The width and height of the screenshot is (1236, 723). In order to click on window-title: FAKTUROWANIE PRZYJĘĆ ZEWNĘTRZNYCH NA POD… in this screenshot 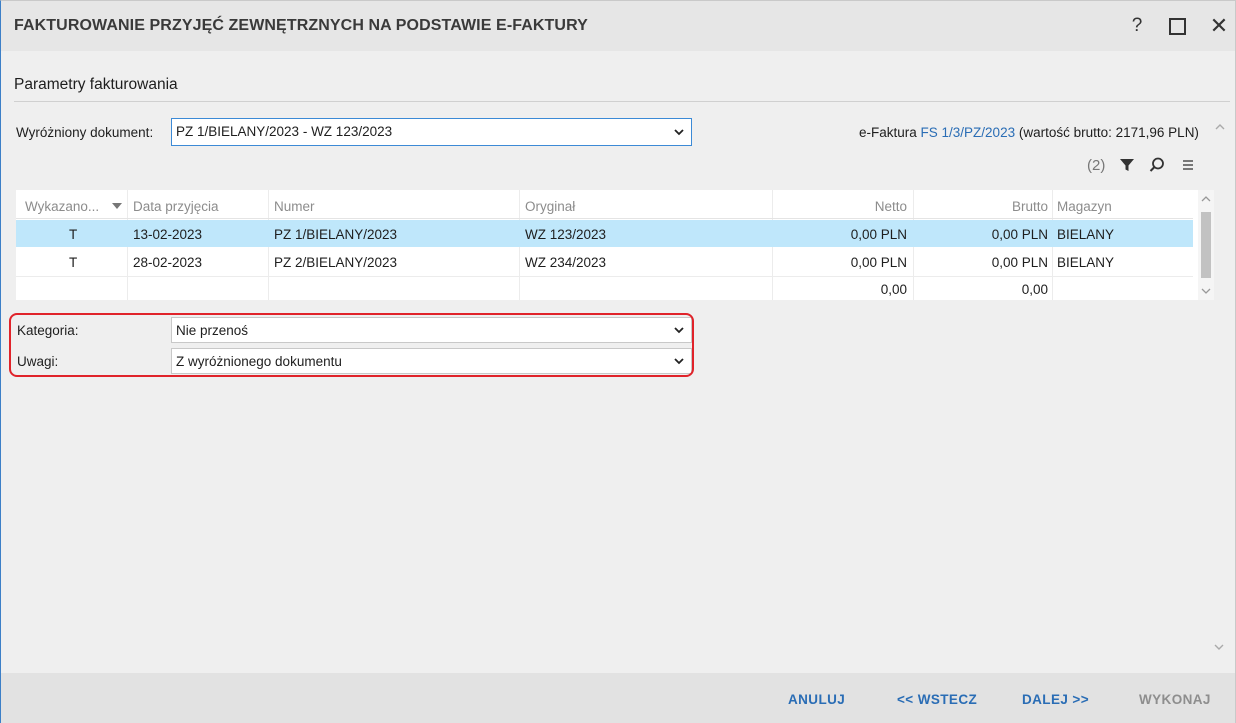, I will do `click(301, 25)`.